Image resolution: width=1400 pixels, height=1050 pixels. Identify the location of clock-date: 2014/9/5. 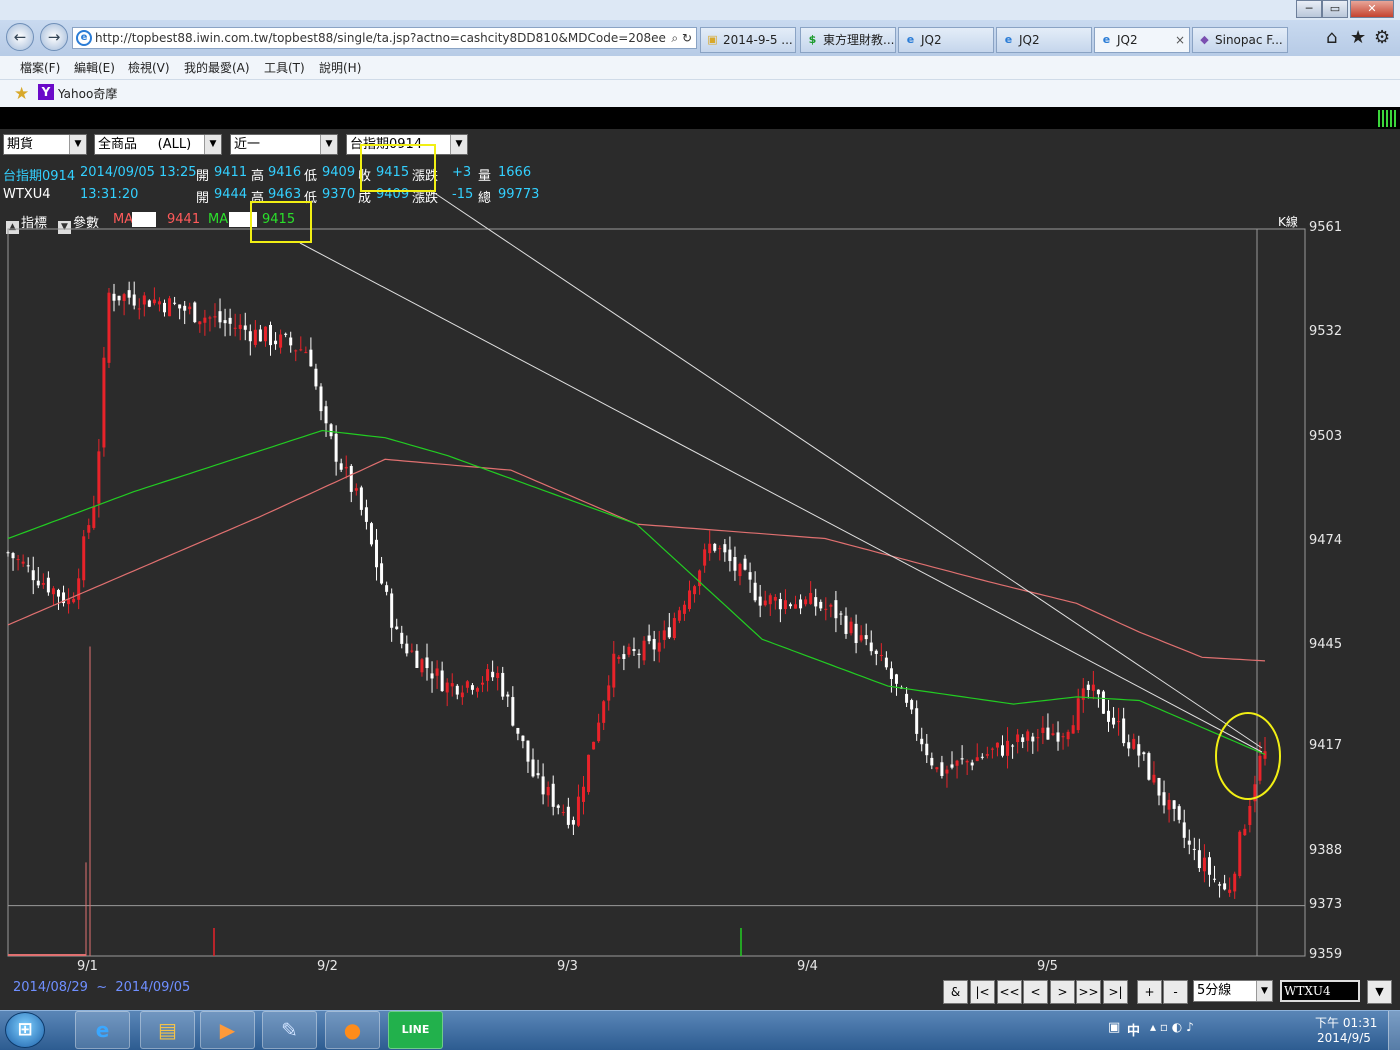
(1344, 1038).